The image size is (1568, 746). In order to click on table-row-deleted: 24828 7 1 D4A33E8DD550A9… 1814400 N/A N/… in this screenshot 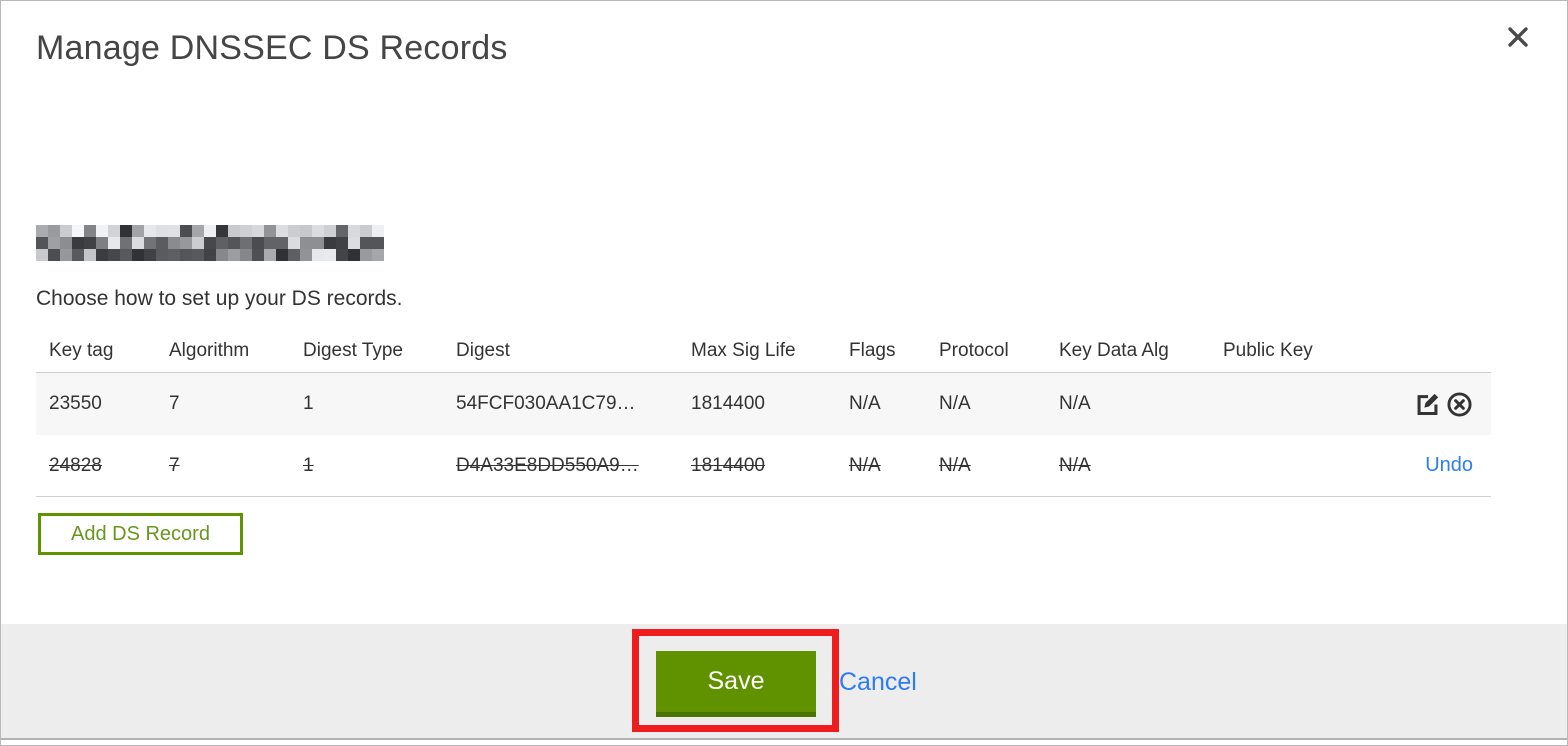, I will do `click(763, 466)`.